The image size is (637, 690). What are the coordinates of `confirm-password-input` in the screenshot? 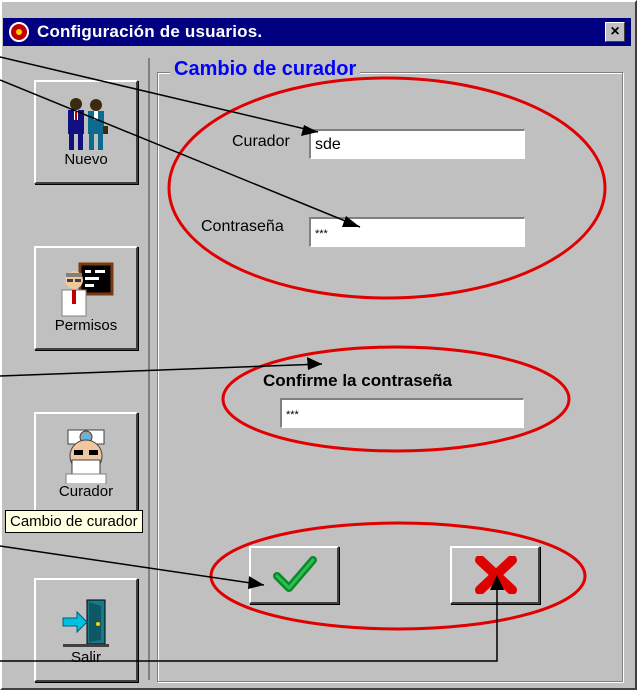 It's located at (402, 413).